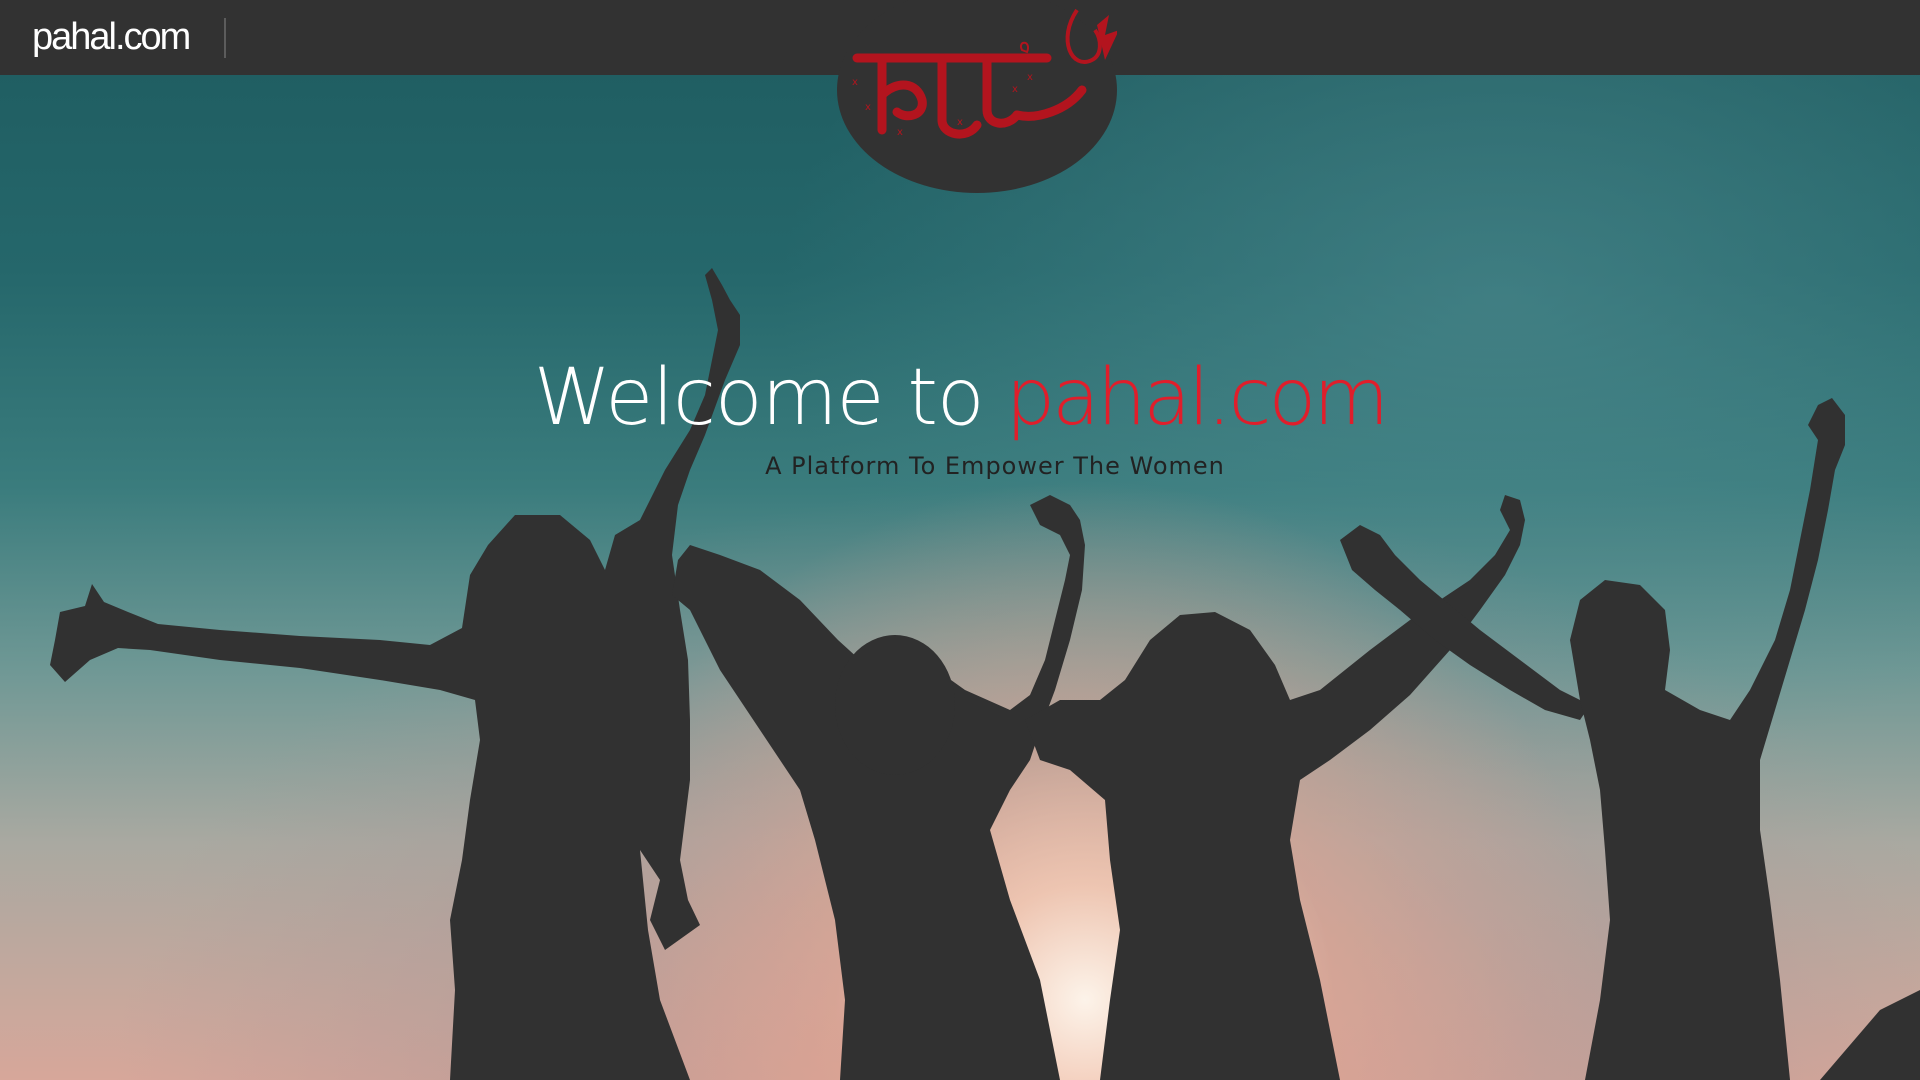 Image resolution: width=1920 pixels, height=1080 pixels. What do you see at coordinates (995, 466) in the screenshot?
I see `tagline: A Platform To Empower The Women` at bounding box center [995, 466].